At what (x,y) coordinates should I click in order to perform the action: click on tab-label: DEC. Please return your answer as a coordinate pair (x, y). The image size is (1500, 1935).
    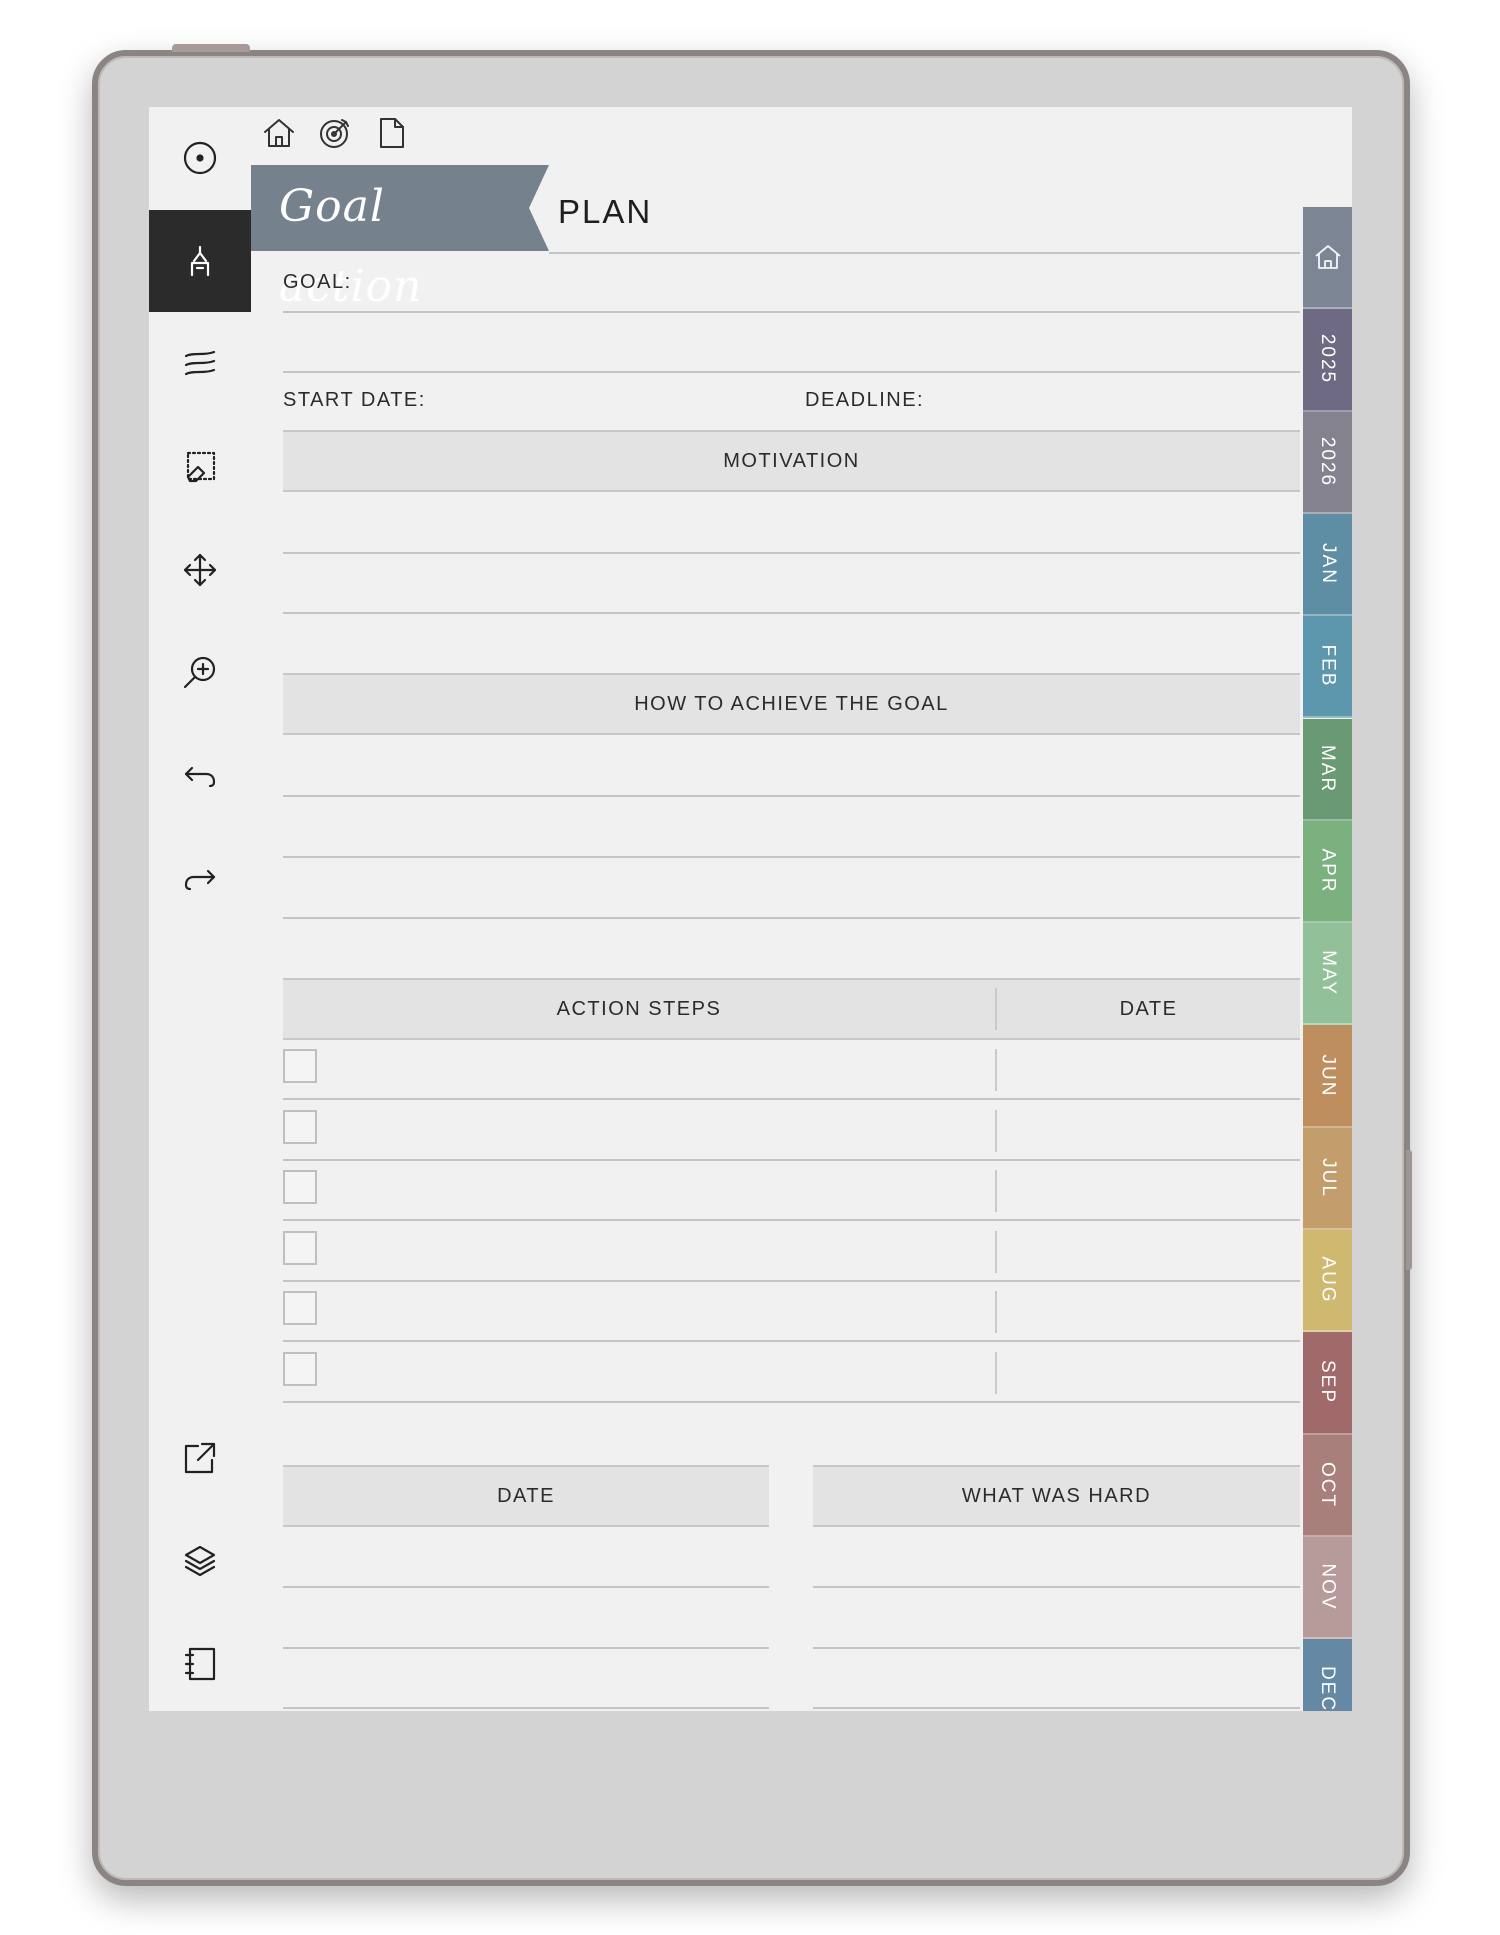
    Looking at the image, I should click on (1328, 1688).